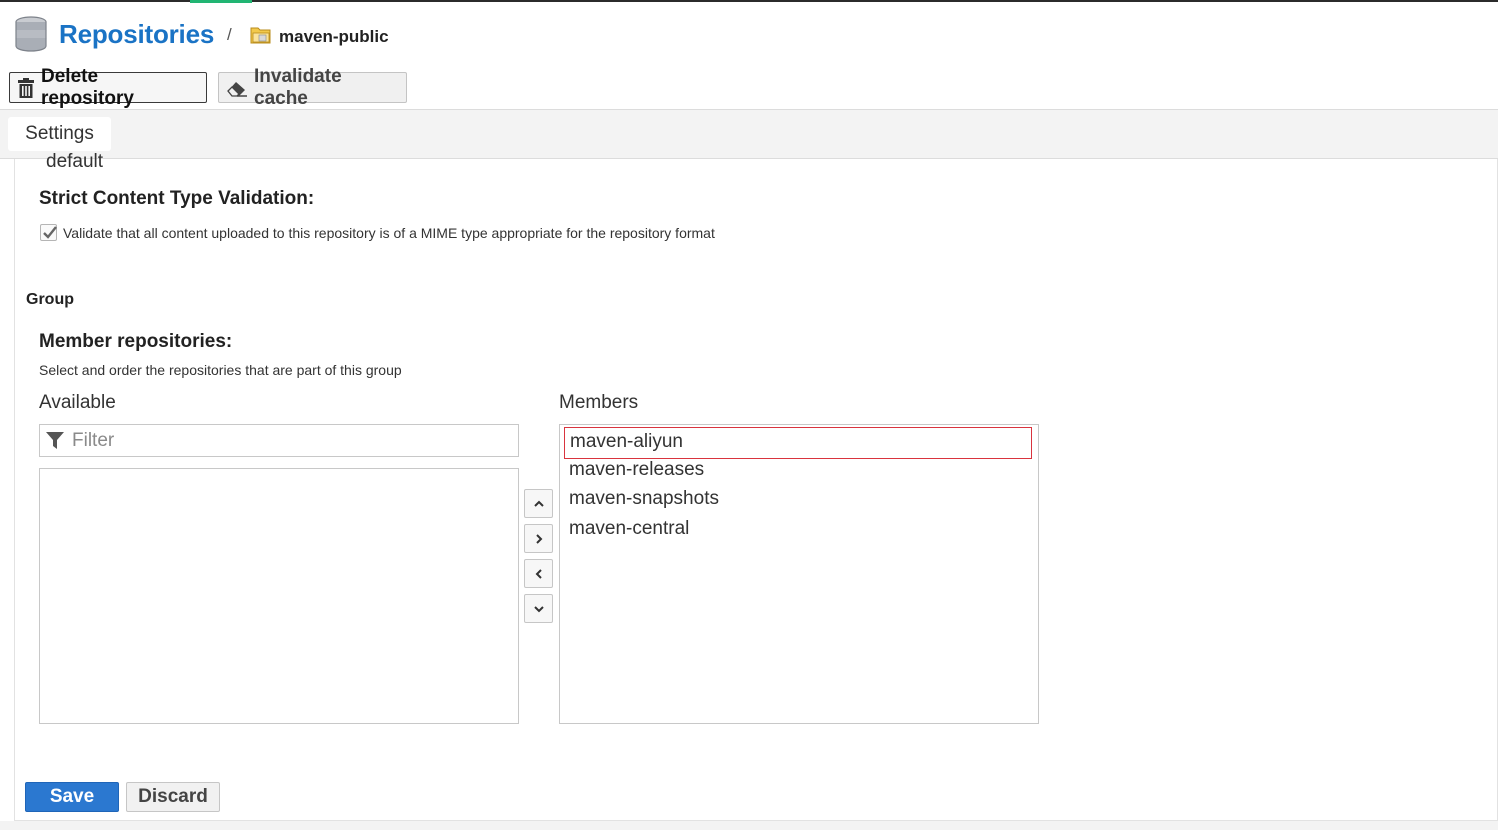 Image resolution: width=1498 pixels, height=830 pixels. I want to click on member-item-maven-central: maven-central, so click(798, 531).